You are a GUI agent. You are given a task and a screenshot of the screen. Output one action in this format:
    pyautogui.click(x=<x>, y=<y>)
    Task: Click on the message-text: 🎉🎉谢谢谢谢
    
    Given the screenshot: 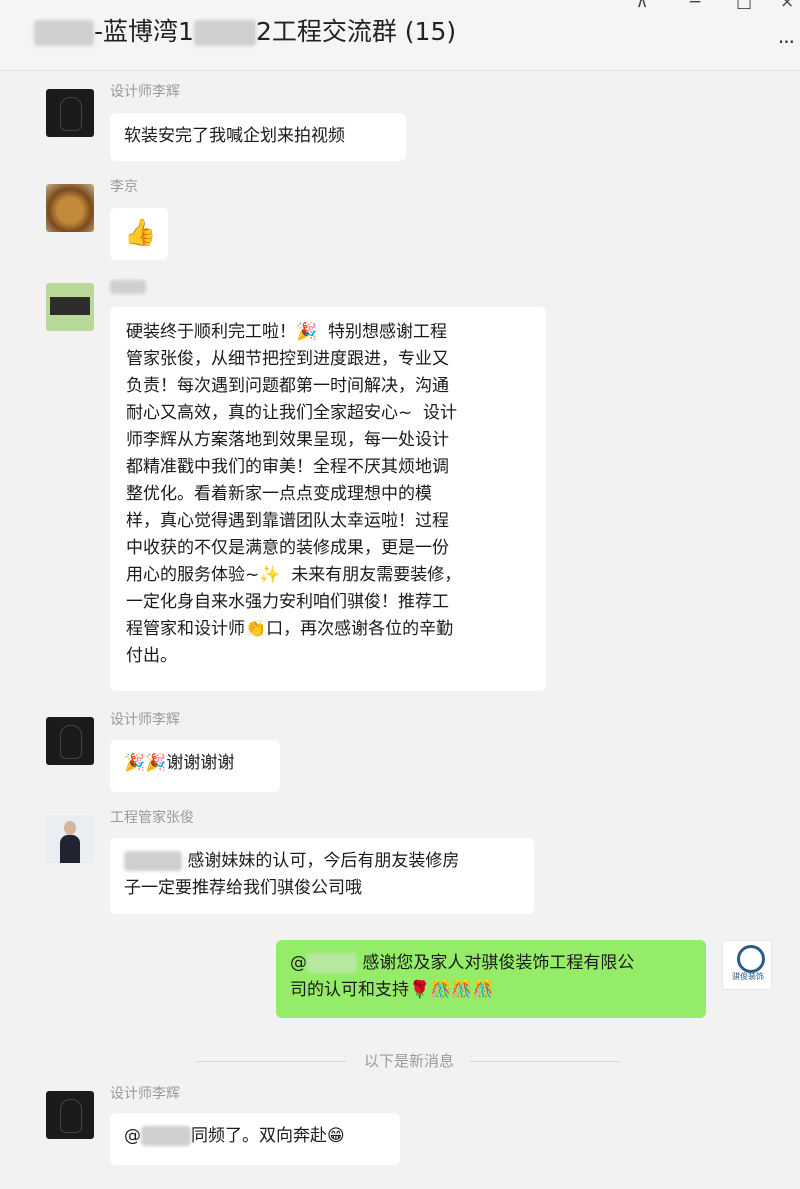 What is the action you would take?
    pyautogui.click(x=179, y=763)
    